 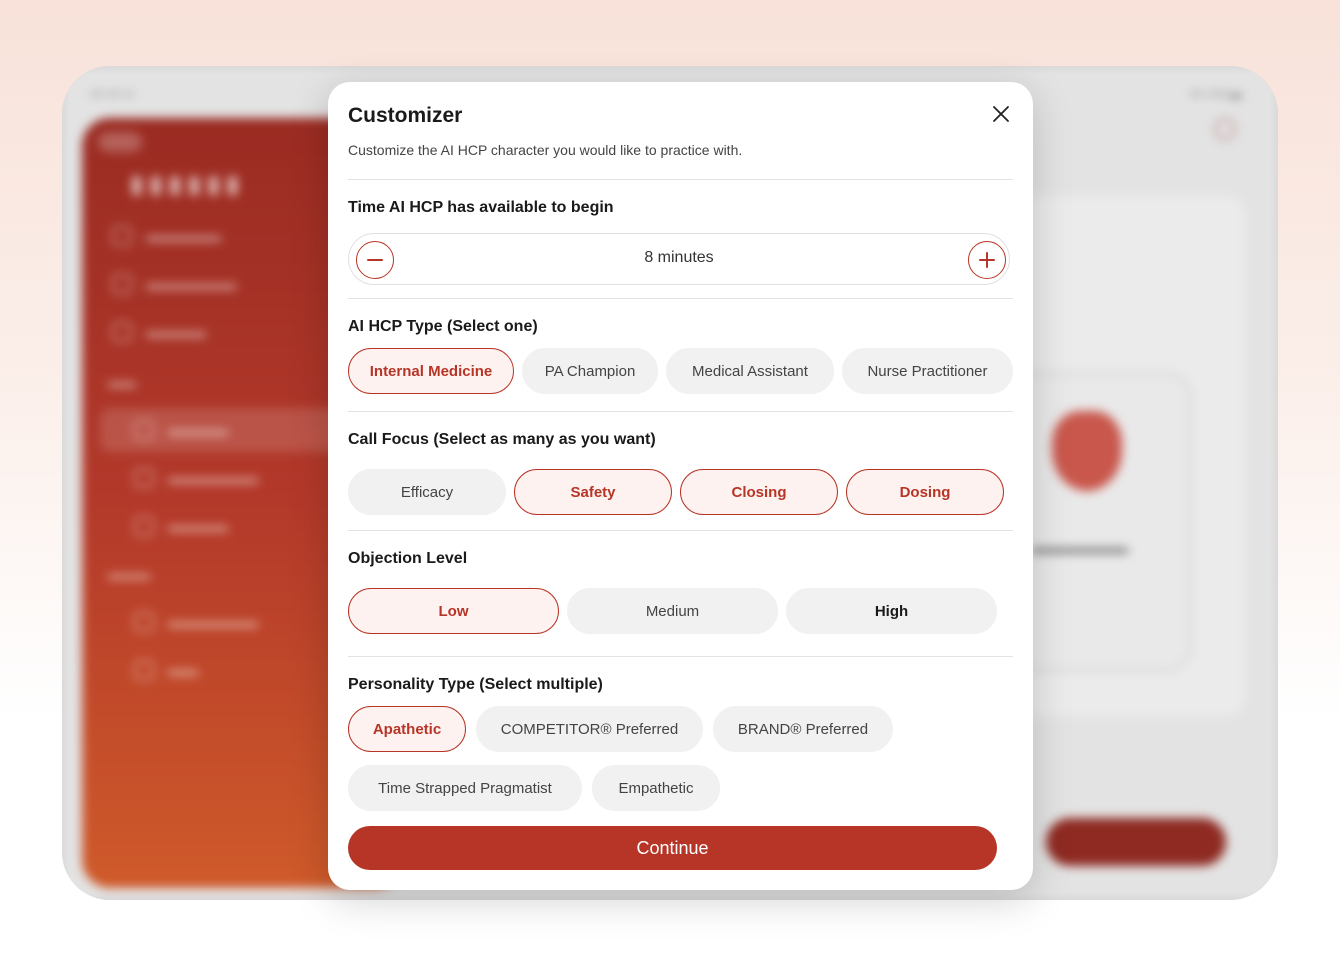 What do you see at coordinates (188, 184) in the screenshot?
I see `logo: ▮▮▮▮▮▮` at bounding box center [188, 184].